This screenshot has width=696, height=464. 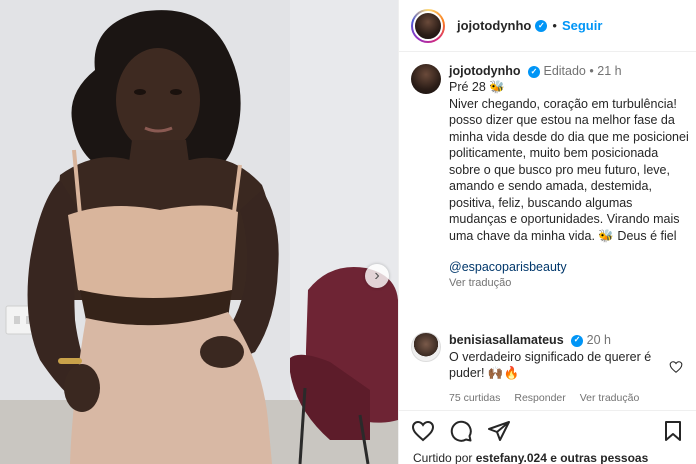 What do you see at coordinates (499, 431) in the screenshot?
I see `paper-plane-icon` at bounding box center [499, 431].